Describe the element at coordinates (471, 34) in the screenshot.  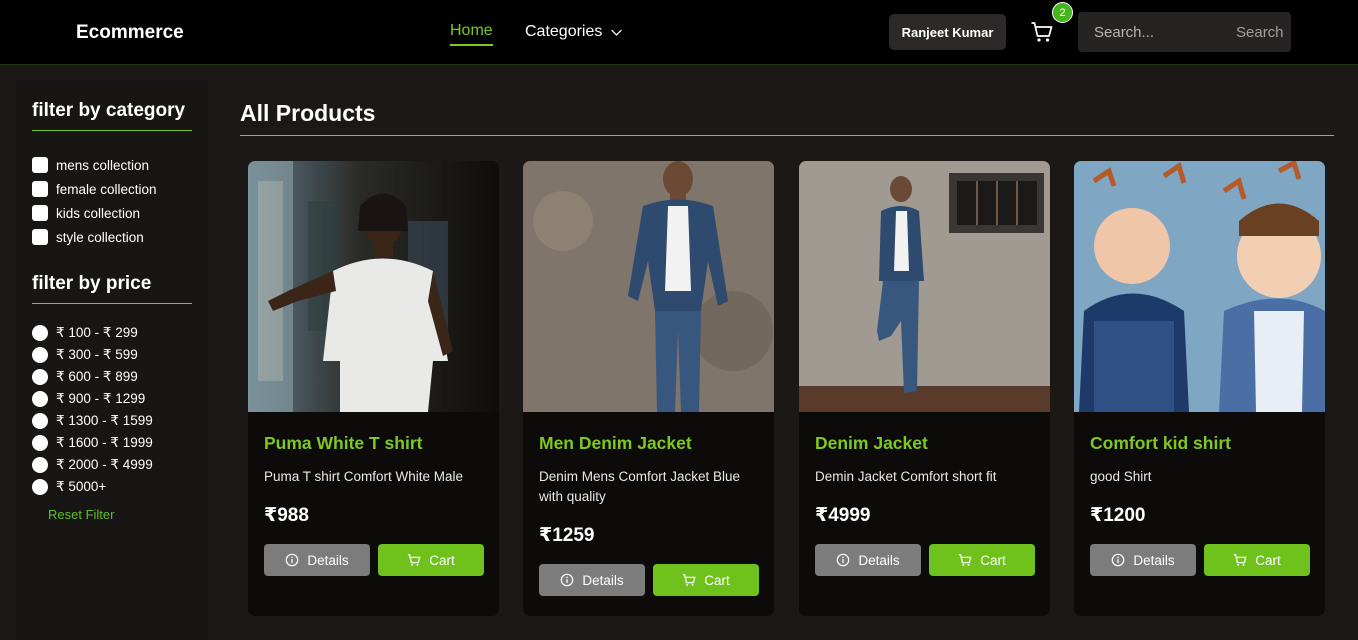
I see `nav-home-link: Home` at that location.